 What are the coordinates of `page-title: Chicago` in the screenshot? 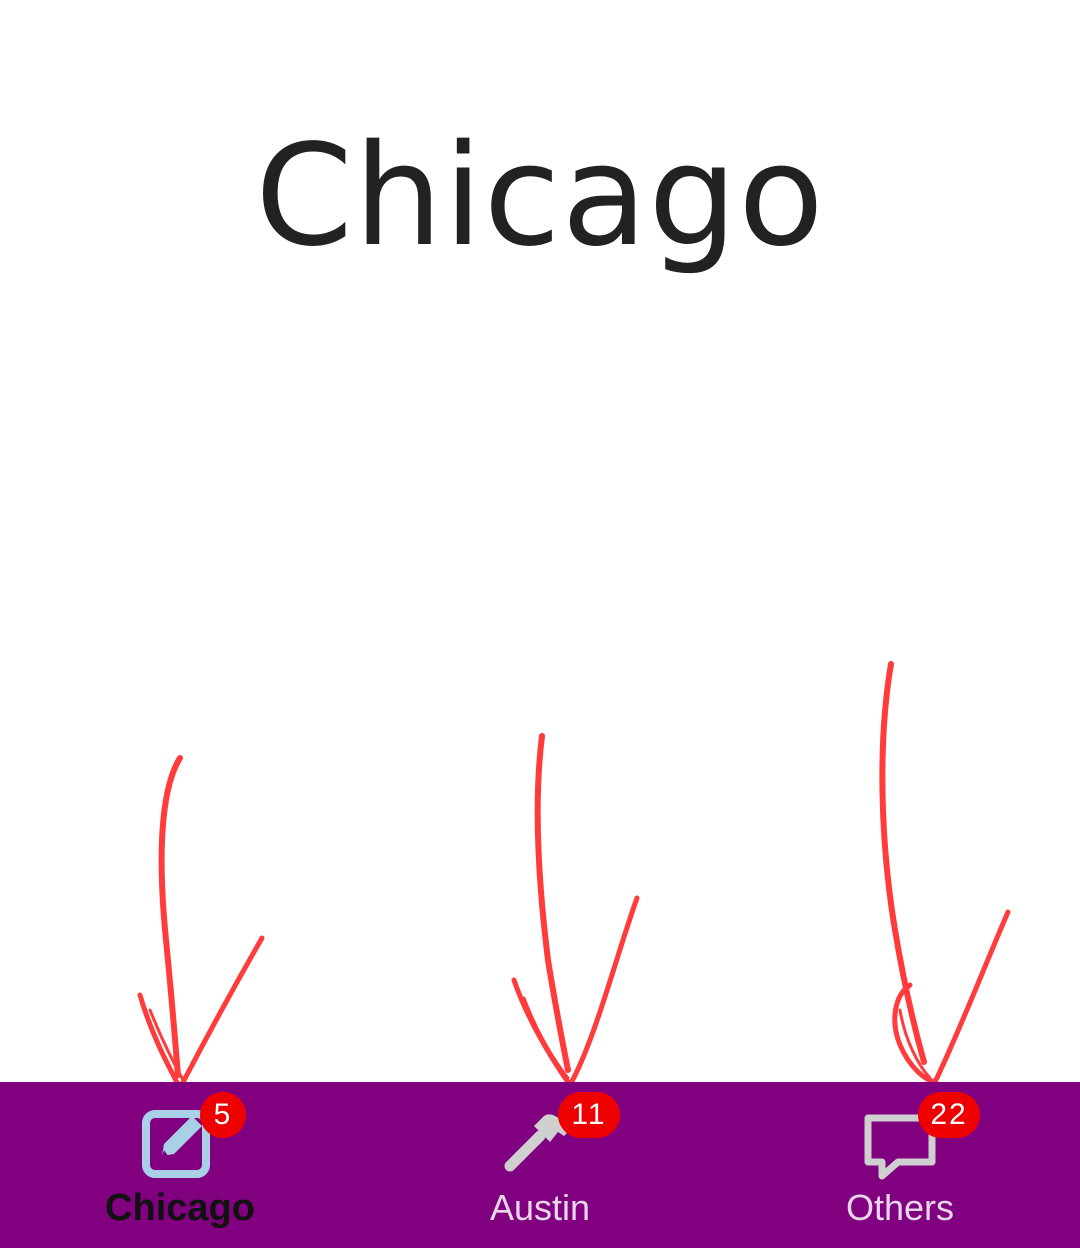 It's located at (540, 196).